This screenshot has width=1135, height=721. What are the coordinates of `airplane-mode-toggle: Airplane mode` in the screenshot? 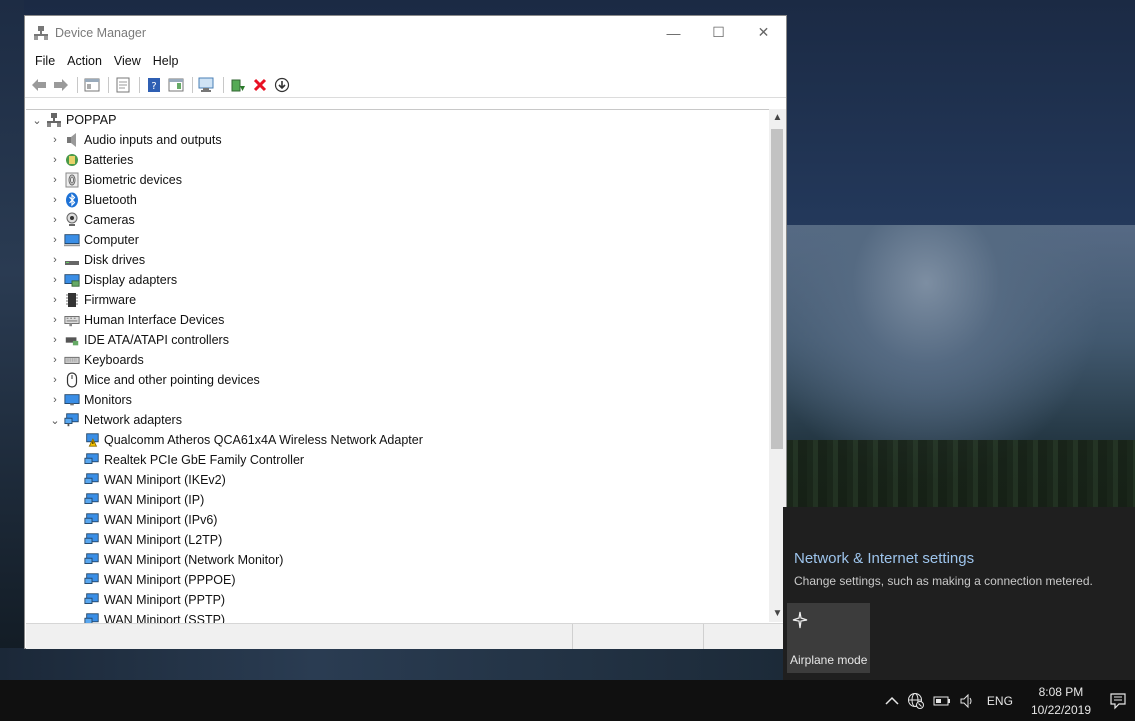 It's located at (828, 638).